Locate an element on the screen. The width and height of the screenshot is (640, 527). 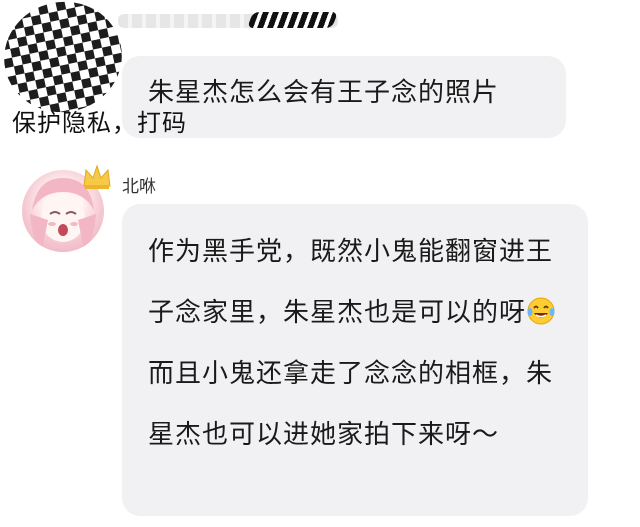
message-text: 朱星杰怎么会有王子念的照片 is located at coordinates (324, 93).